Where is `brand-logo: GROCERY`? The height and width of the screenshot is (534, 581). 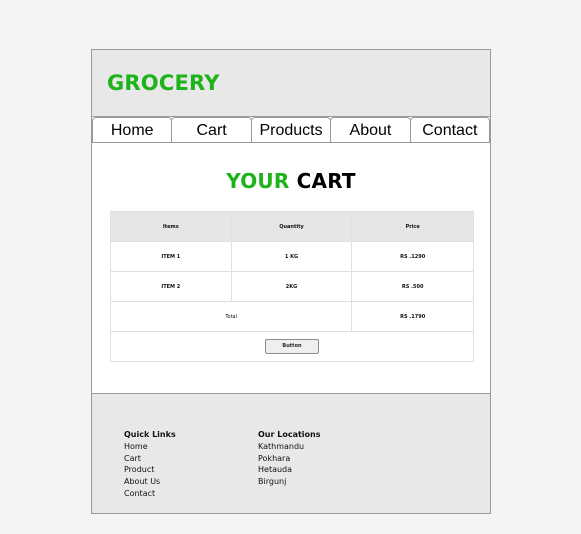 brand-logo: GROCERY is located at coordinates (163, 83).